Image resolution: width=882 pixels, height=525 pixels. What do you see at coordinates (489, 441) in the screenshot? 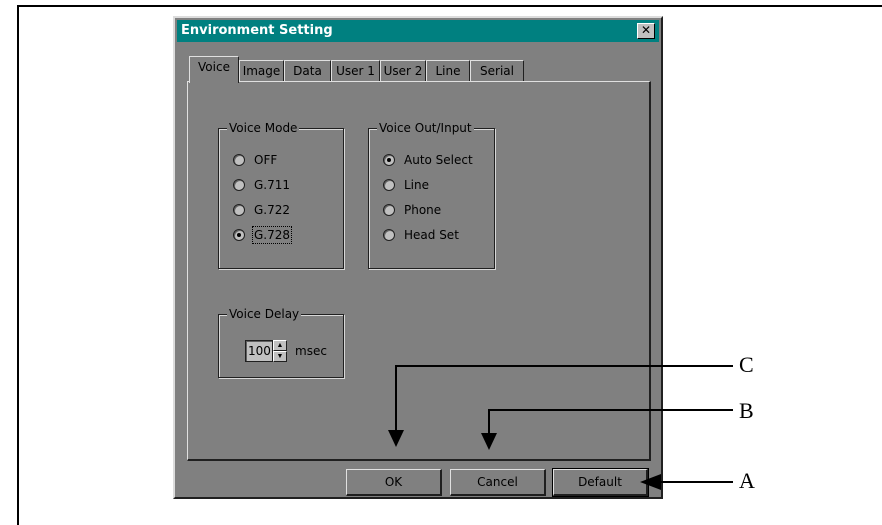
I see `callout-b-arrowhead-icon` at bounding box center [489, 441].